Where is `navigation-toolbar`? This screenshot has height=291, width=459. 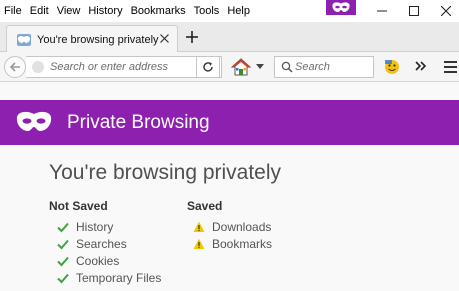
navigation-toolbar is located at coordinates (229, 67).